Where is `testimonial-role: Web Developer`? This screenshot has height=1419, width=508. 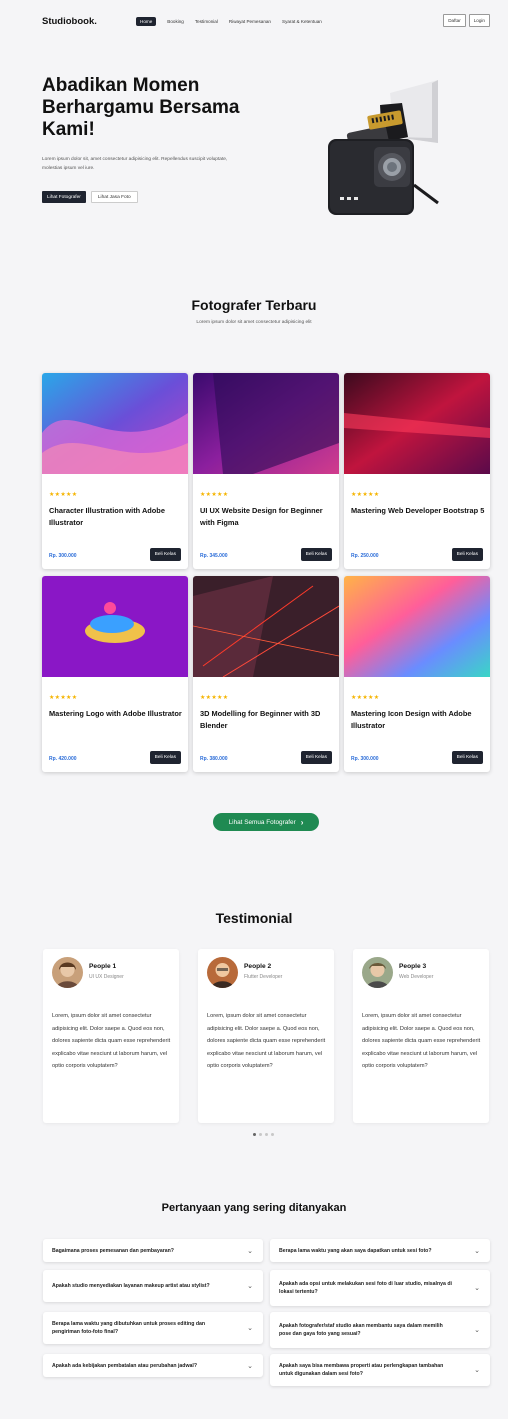 testimonial-role: Web Developer is located at coordinates (416, 977).